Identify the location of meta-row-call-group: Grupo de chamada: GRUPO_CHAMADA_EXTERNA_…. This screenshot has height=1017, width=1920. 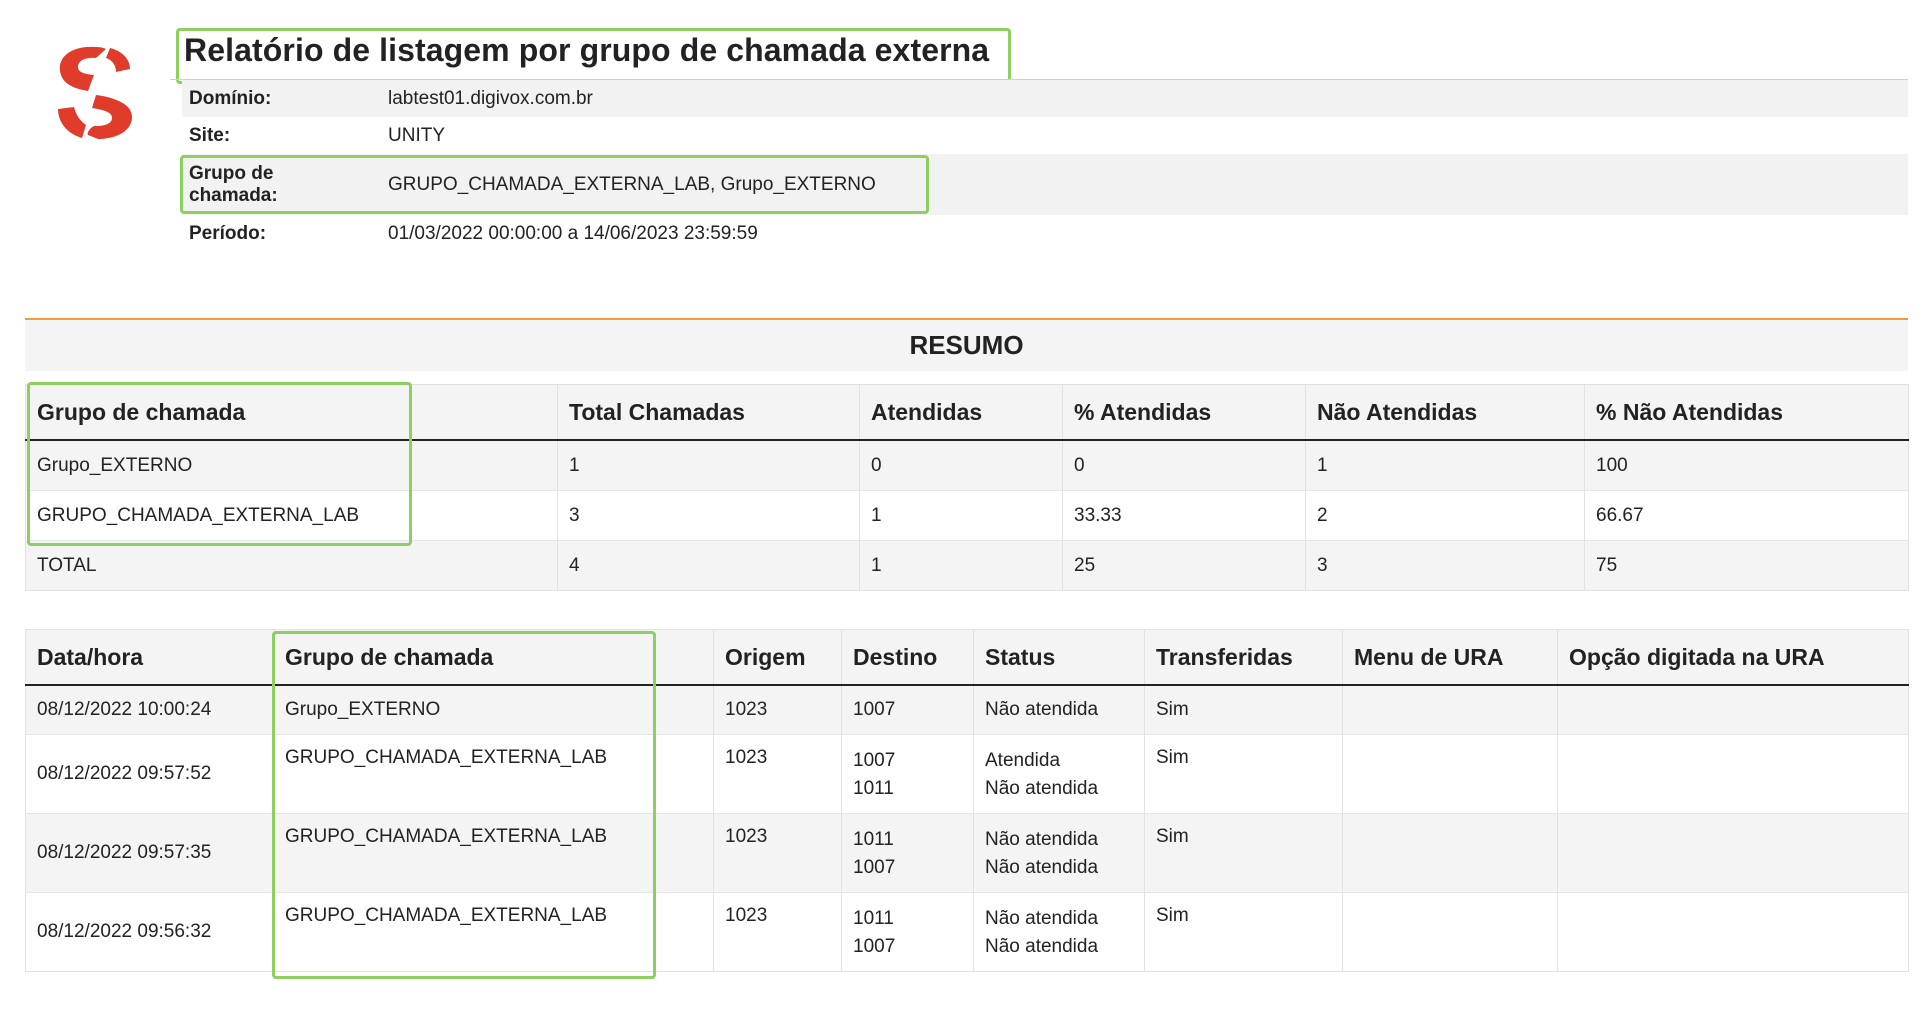
(1045, 184).